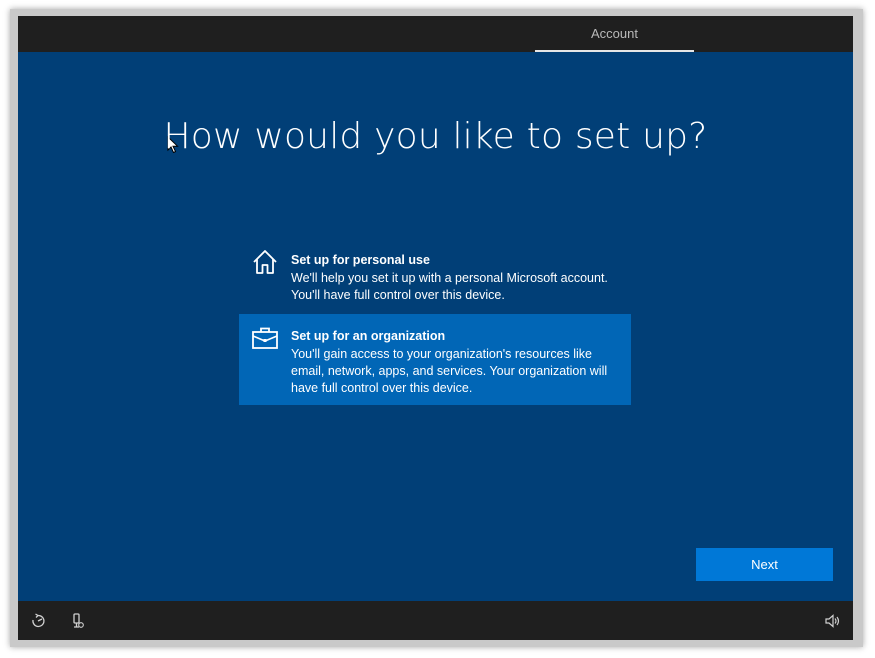 The height and width of the screenshot is (658, 875). I want to click on option-personal-heading: Set up for personal use, so click(360, 260).